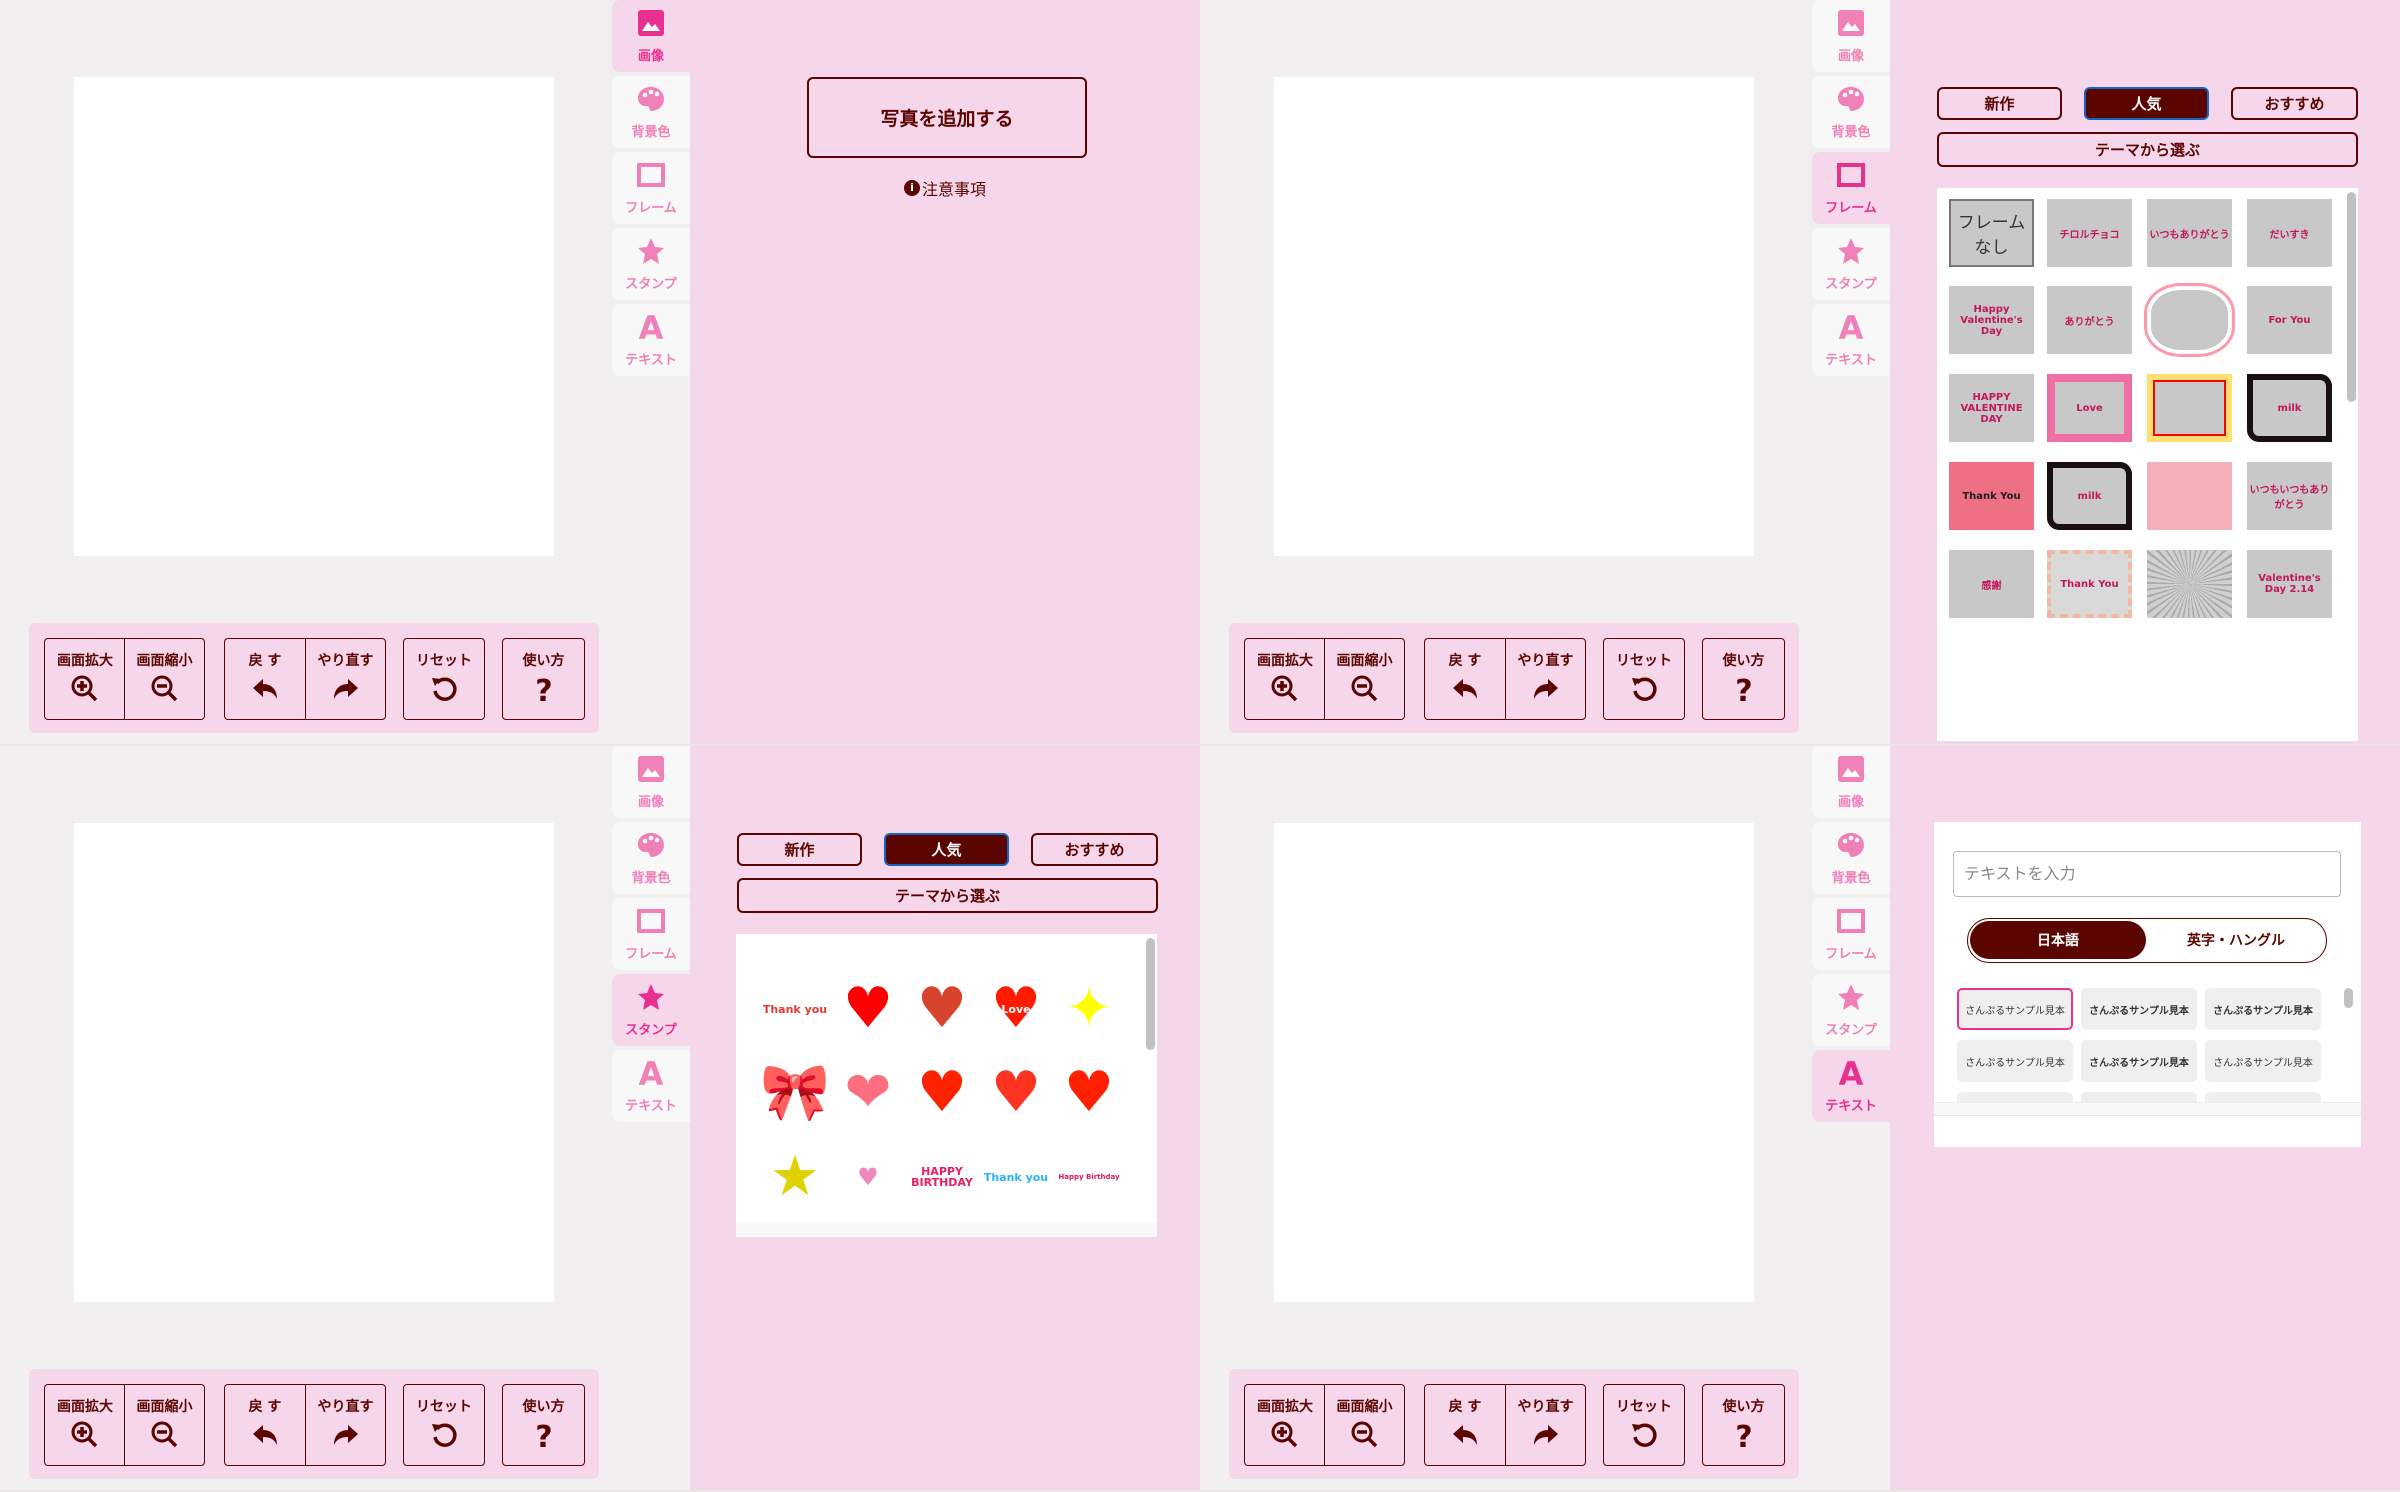 The height and width of the screenshot is (1492, 2400). I want to click on stamp-item: ✦, so click(1089, 1009).